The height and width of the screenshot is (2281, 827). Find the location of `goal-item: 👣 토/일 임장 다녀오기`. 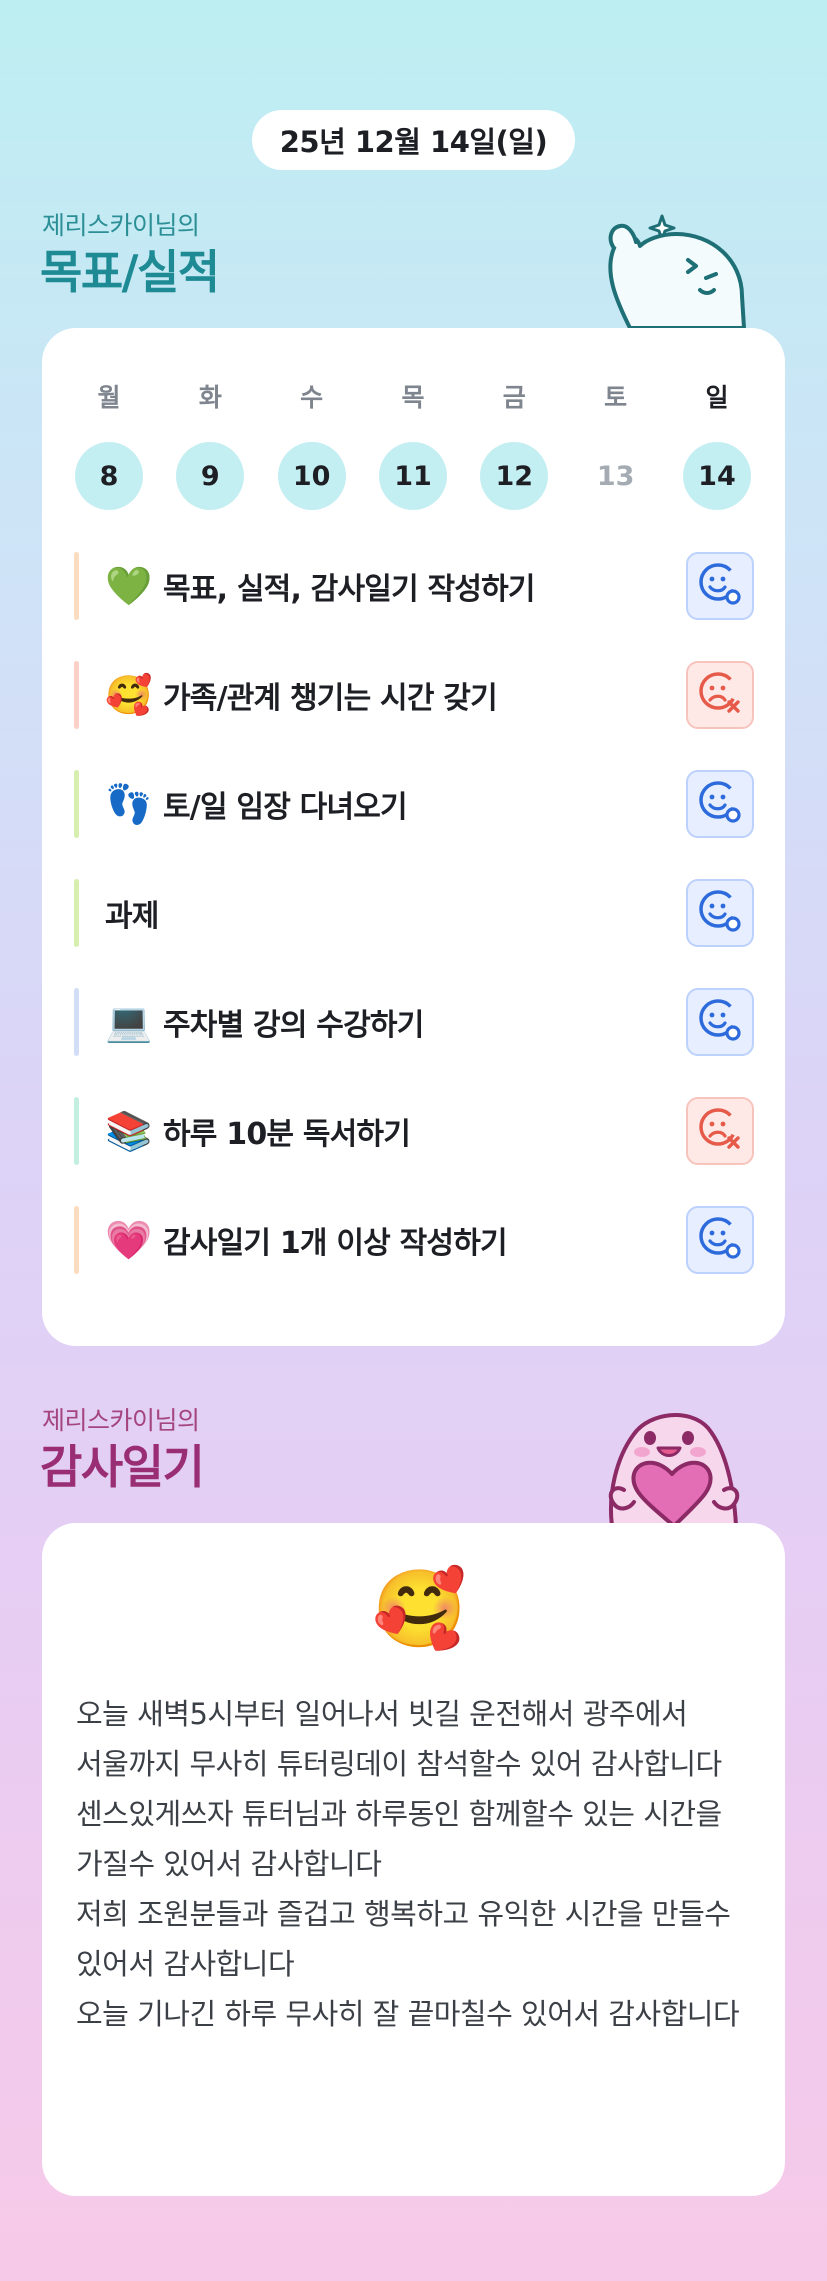

goal-item: 👣 토/일 임장 다녀오기 is located at coordinates (414, 804).